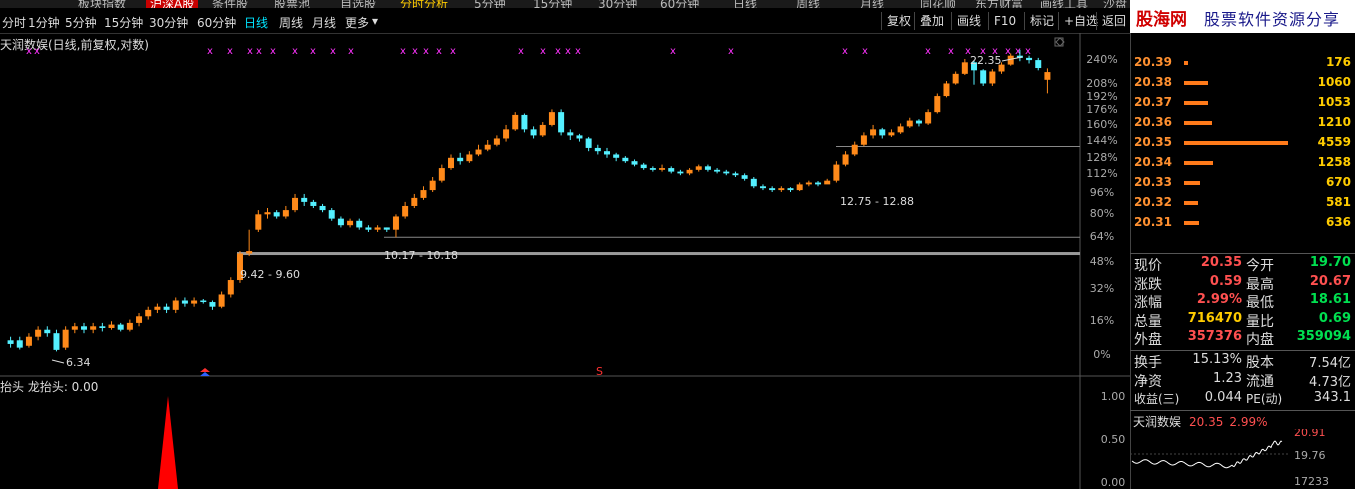 The width and height of the screenshot is (1355, 489). Describe the element at coordinates (358, 4) in the screenshot. I see `top-menu-item: 自选股` at that location.